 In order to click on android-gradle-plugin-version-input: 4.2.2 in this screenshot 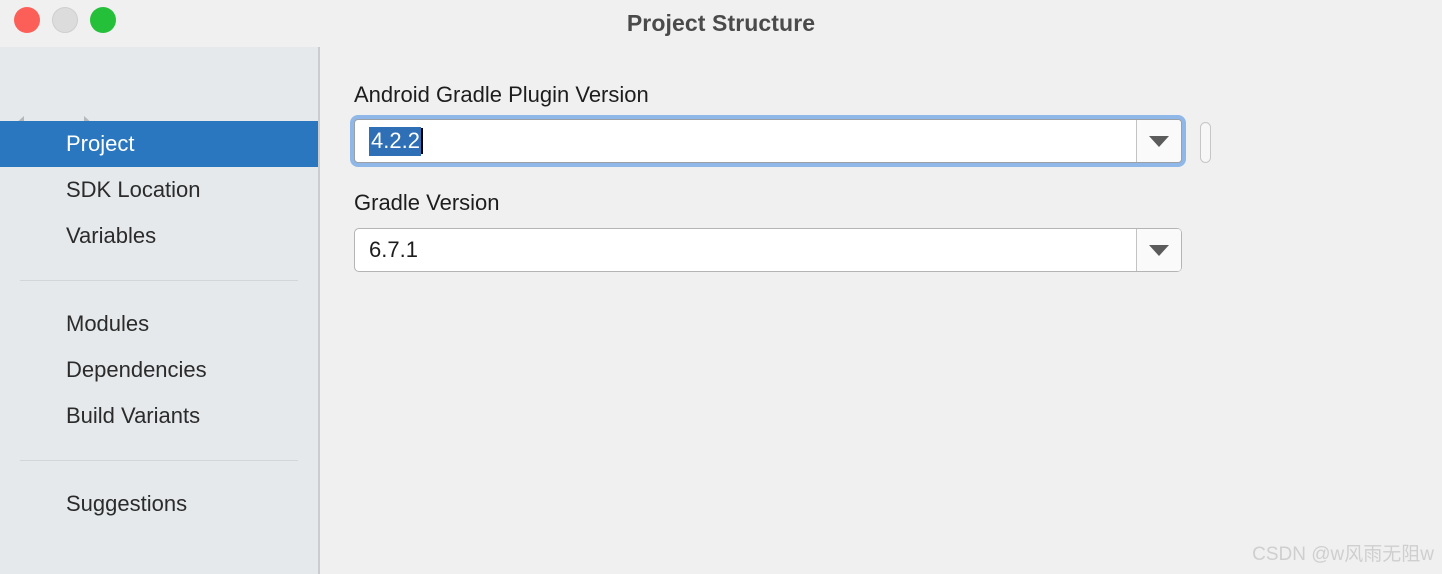, I will do `click(745, 141)`.